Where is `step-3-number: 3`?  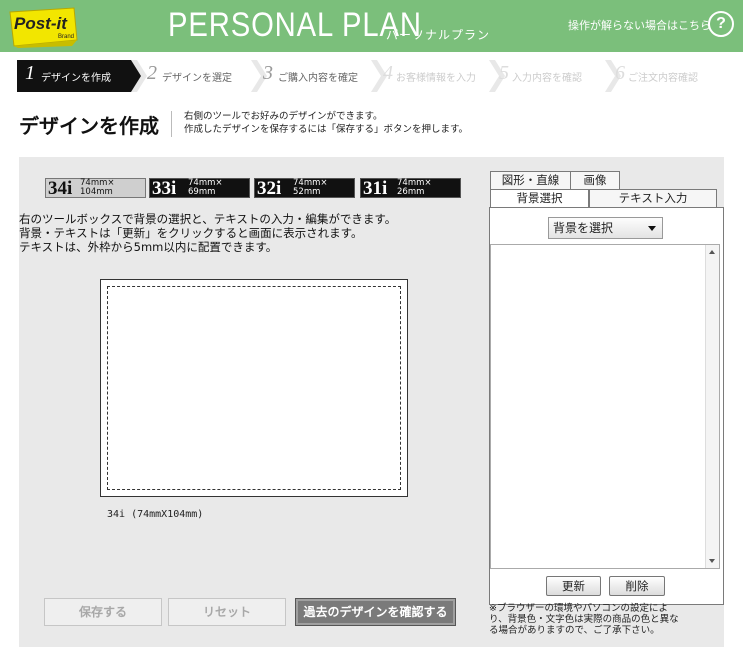
step-3-number: 3 is located at coordinates (268, 73).